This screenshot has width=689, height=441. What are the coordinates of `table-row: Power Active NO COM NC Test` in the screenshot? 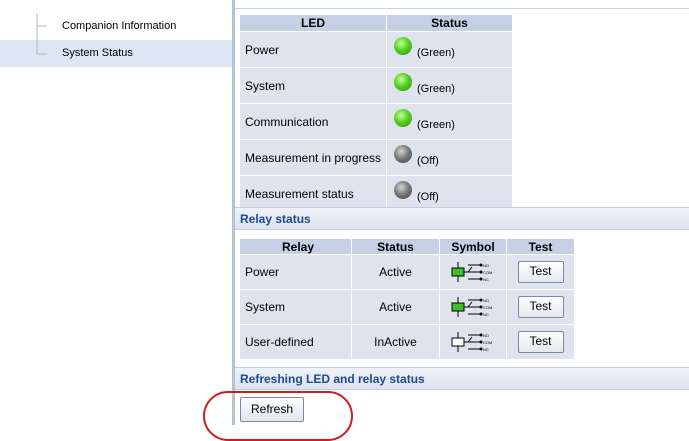 It's located at (407, 272).